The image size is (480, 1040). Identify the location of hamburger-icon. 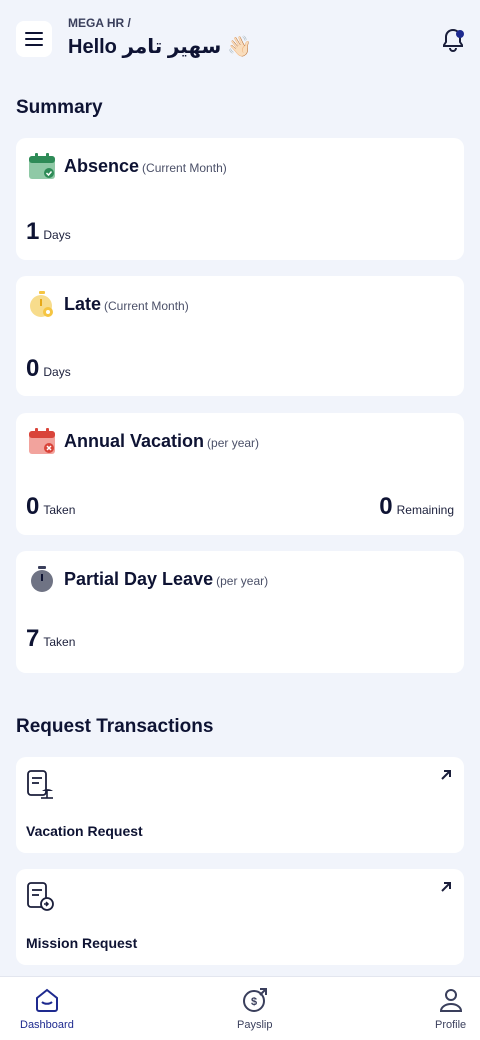
(34, 39).